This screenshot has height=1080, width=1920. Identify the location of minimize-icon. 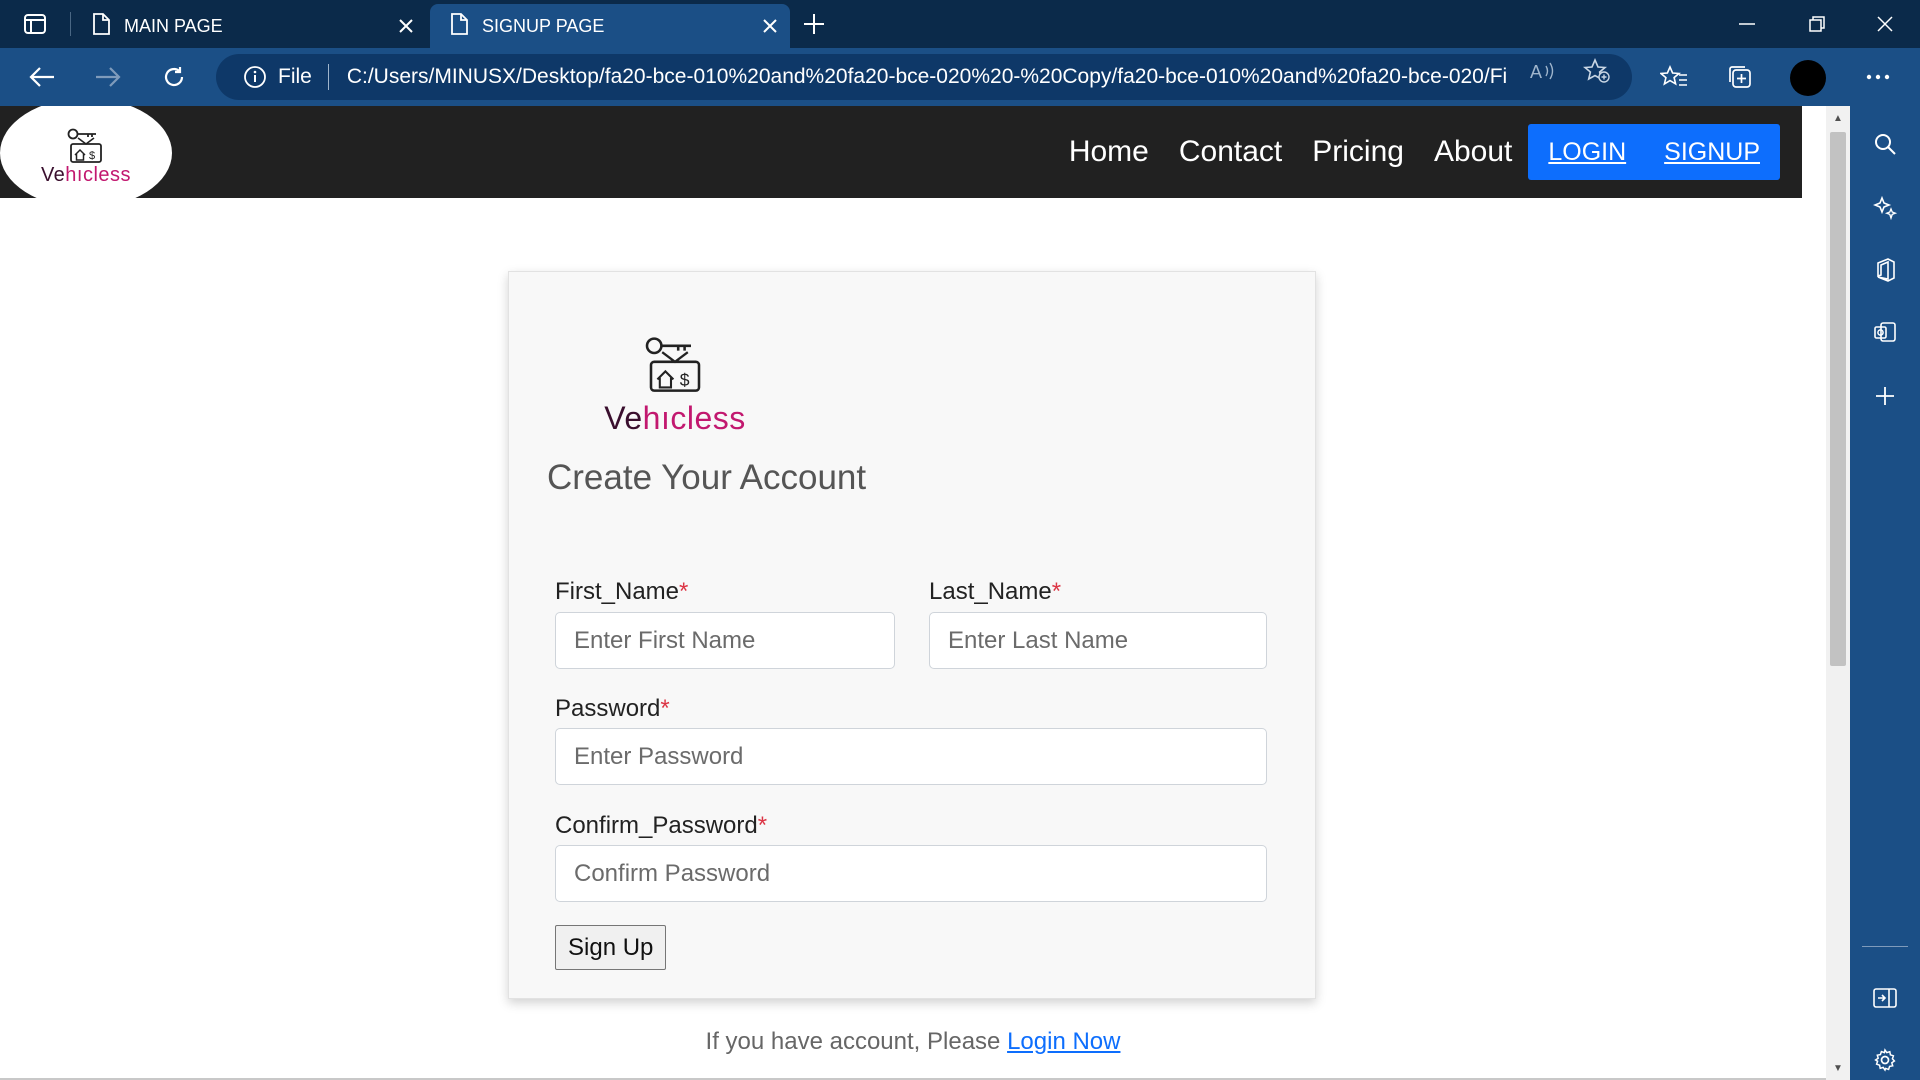
(1747, 24).